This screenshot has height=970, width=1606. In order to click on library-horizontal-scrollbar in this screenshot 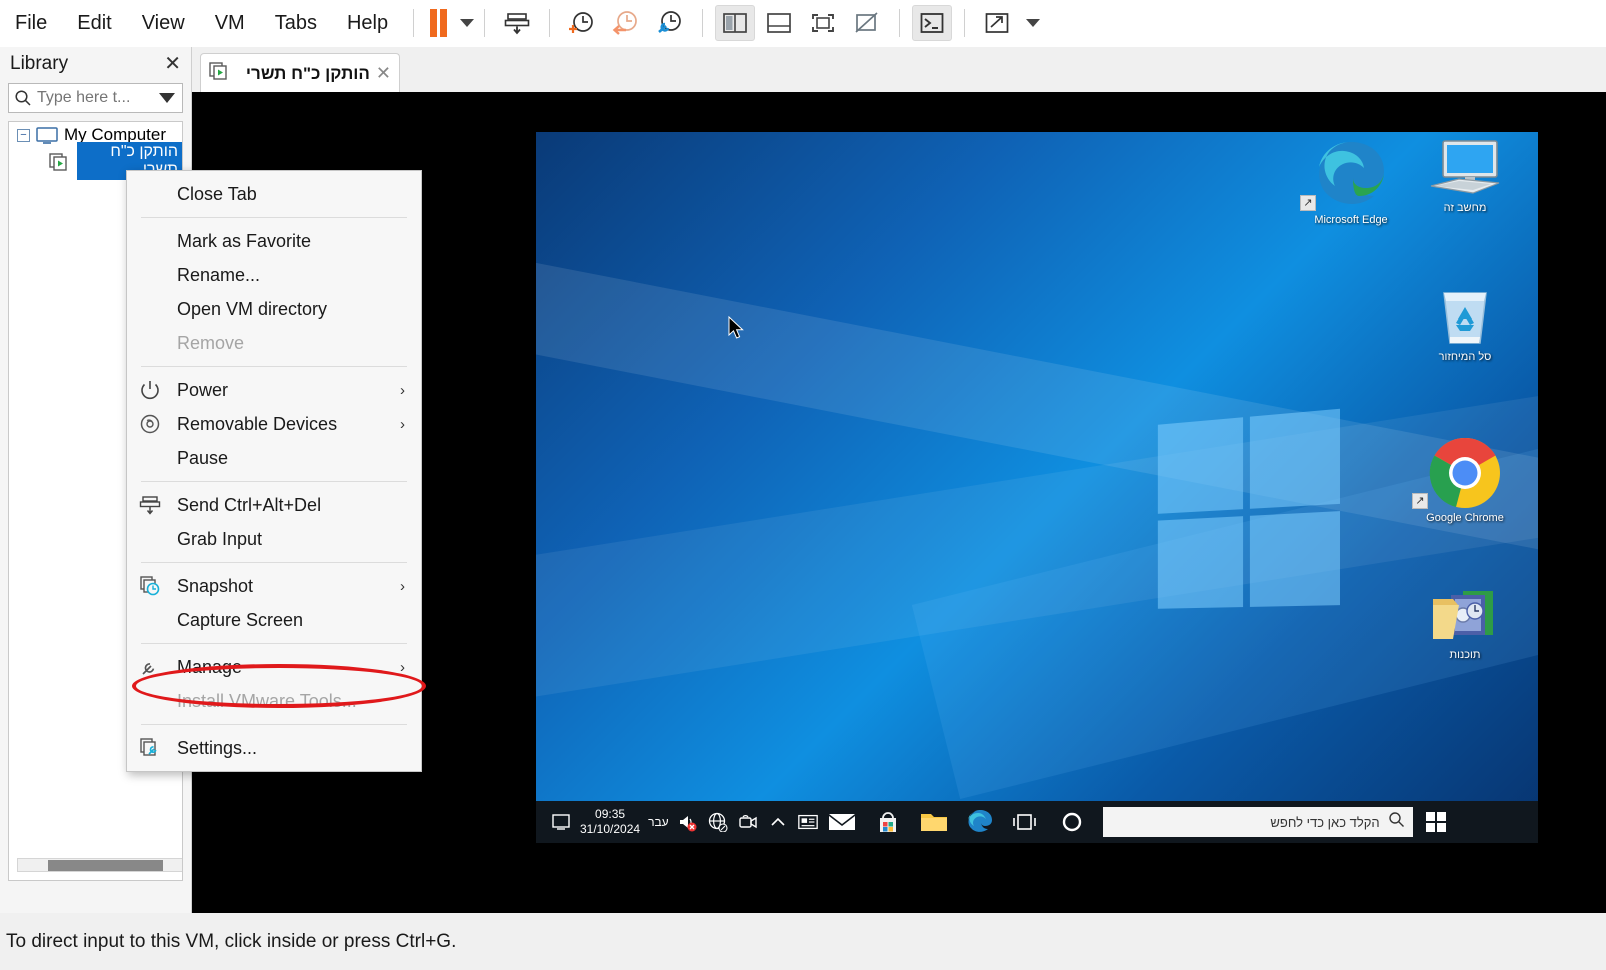, I will do `click(99, 865)`.